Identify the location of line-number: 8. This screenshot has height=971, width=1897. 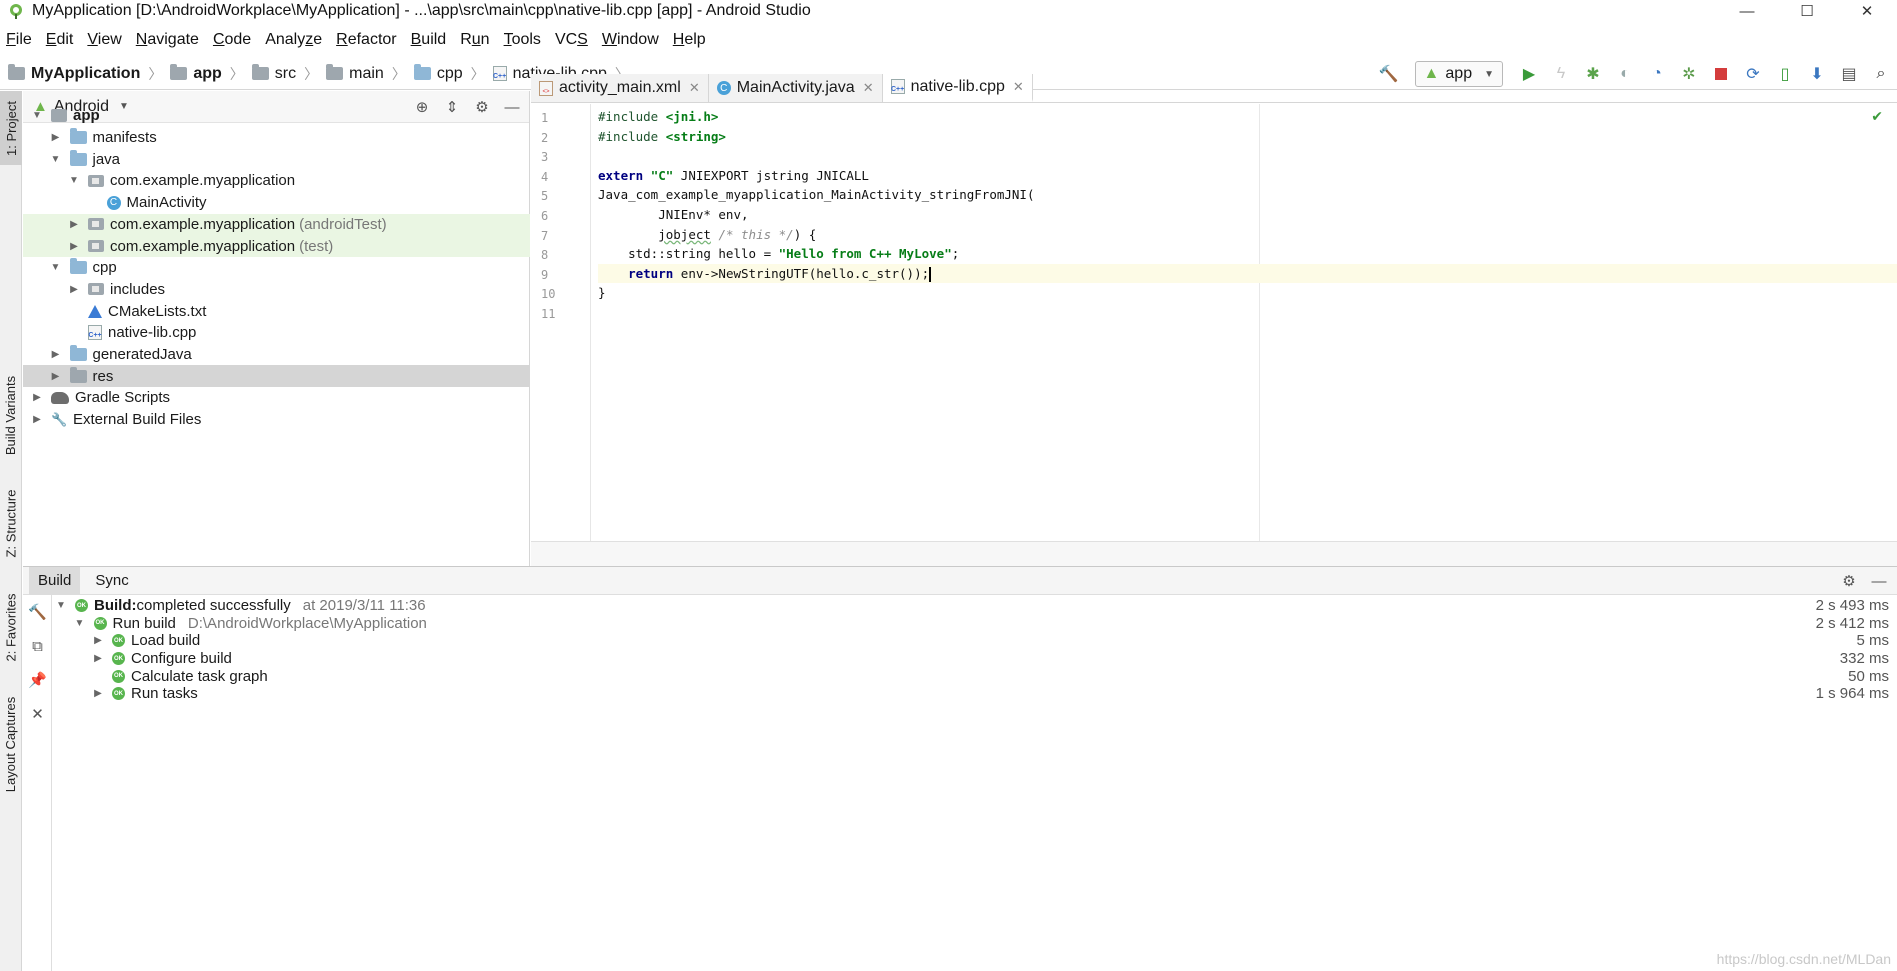
(545, 255).